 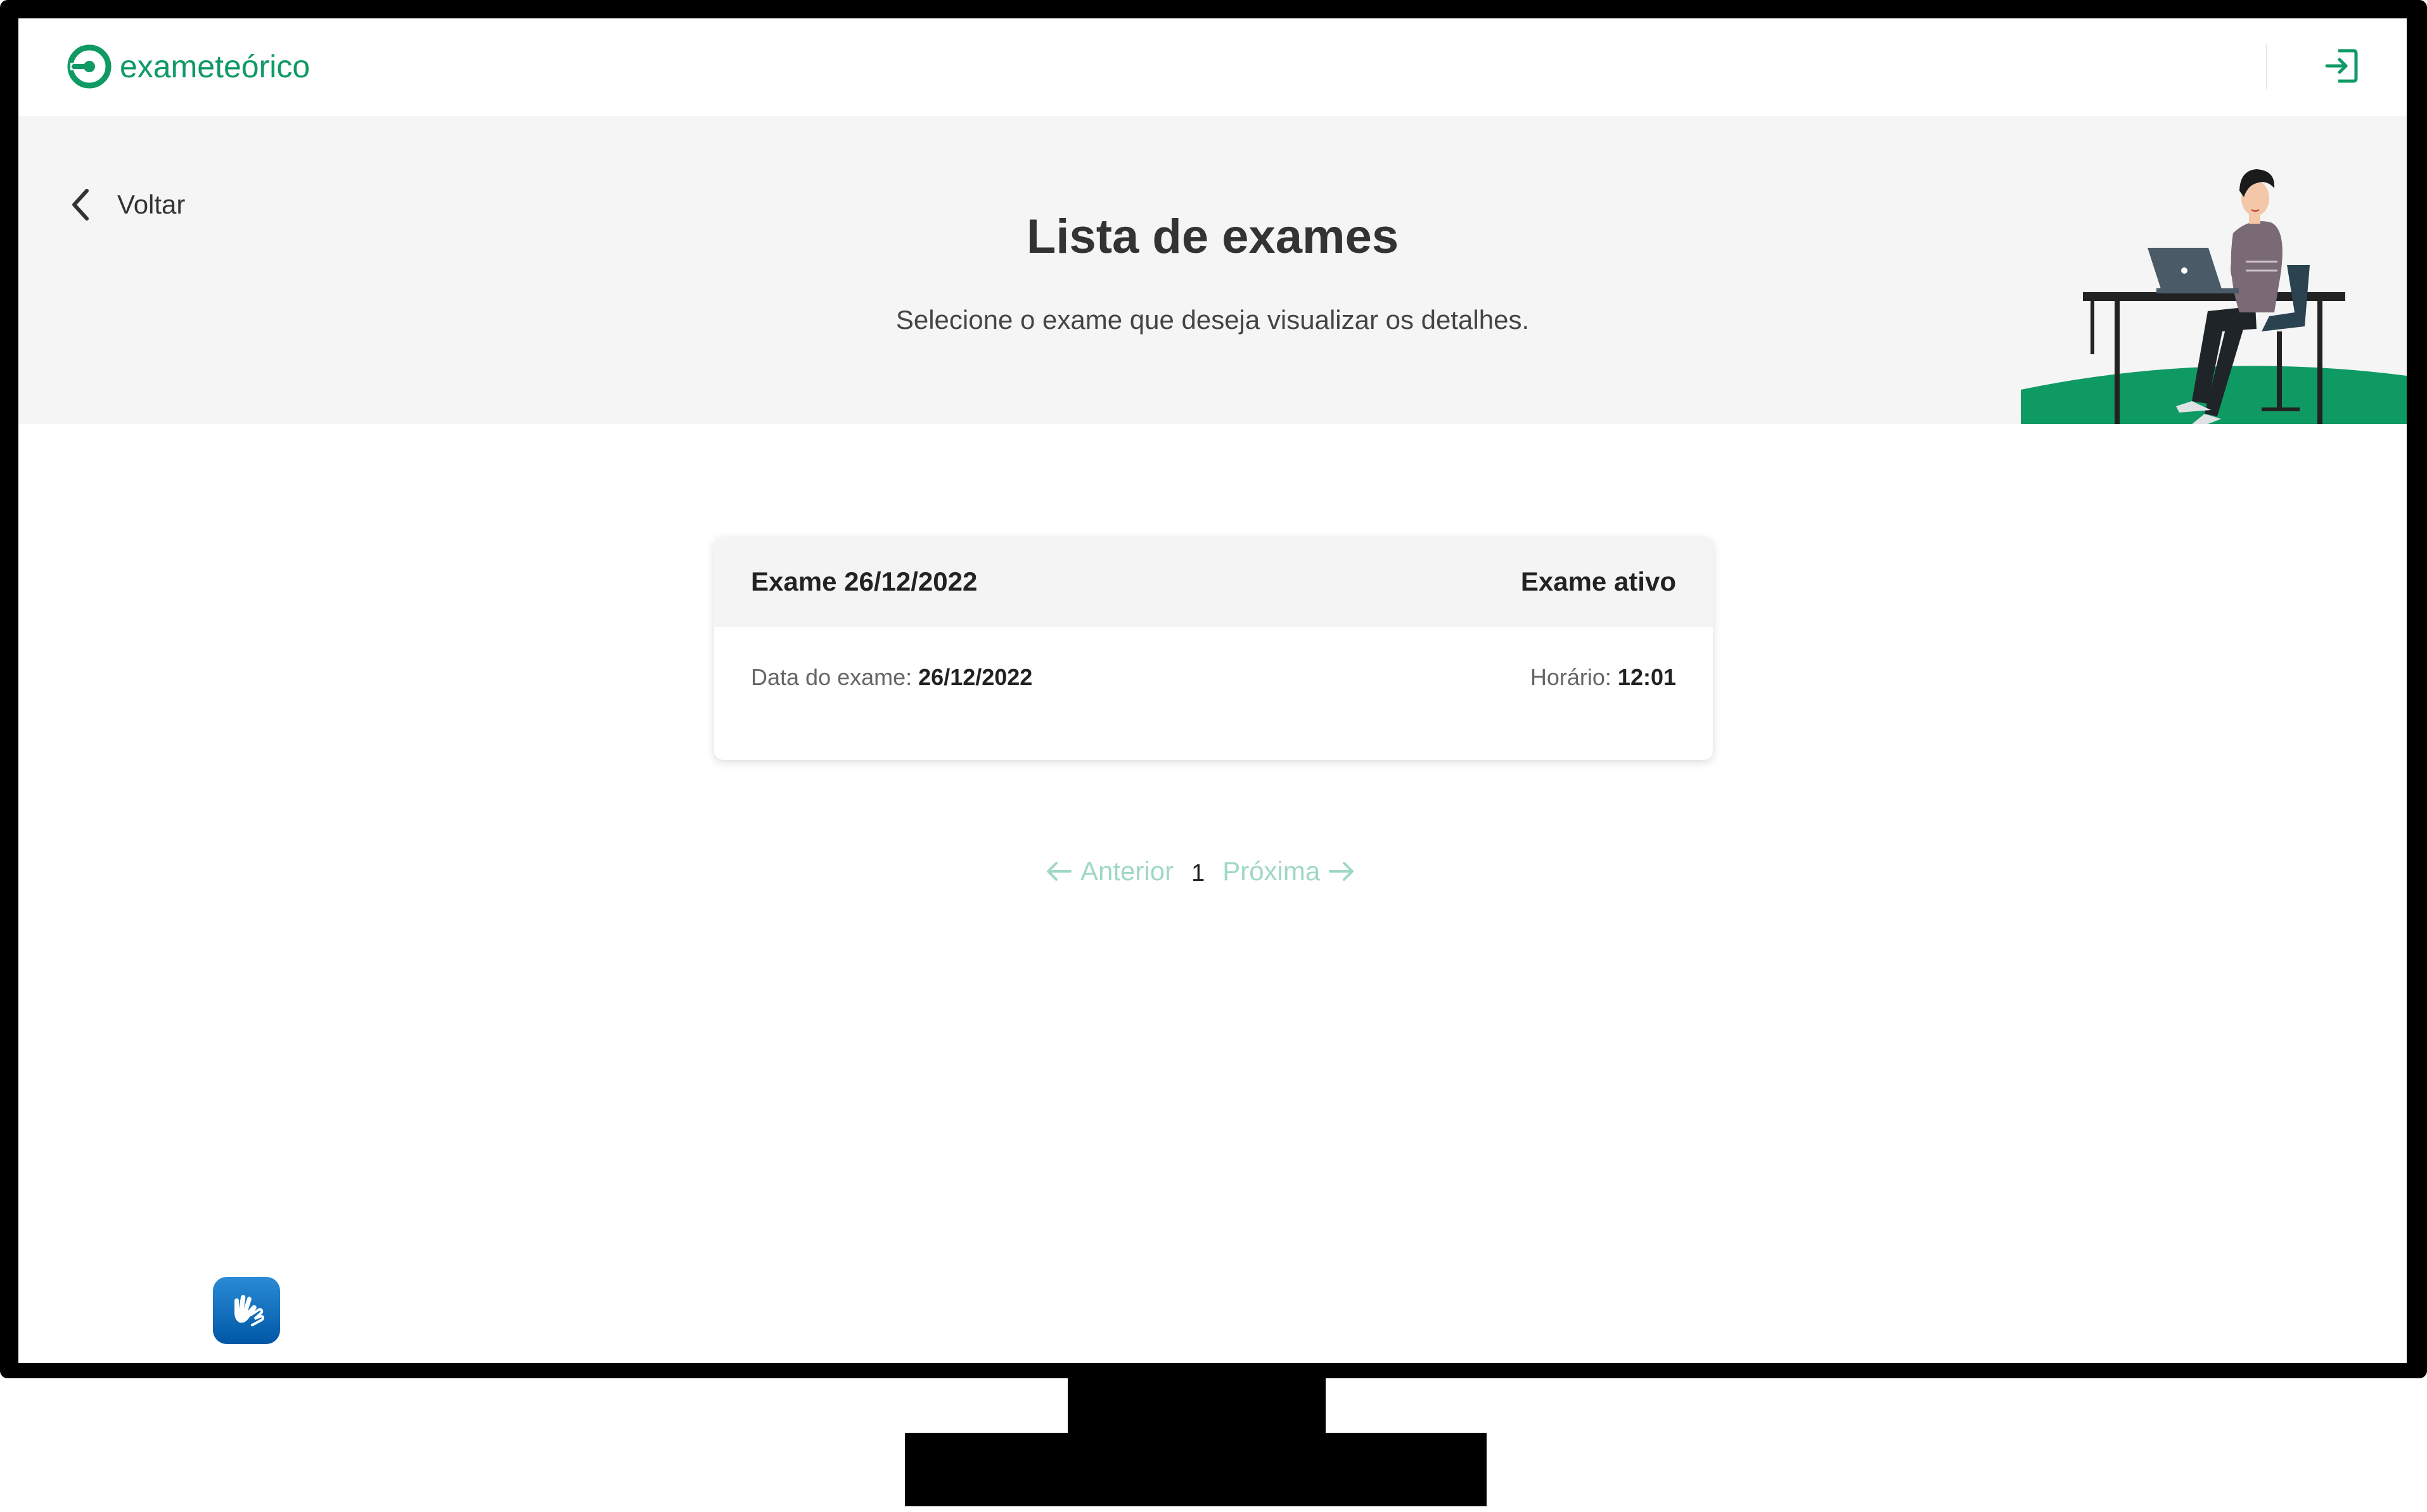 What do you see at coordinates (250, 1310) in the screenshot?
I see `sign-language-icon` at bounding box center [250, 1310].